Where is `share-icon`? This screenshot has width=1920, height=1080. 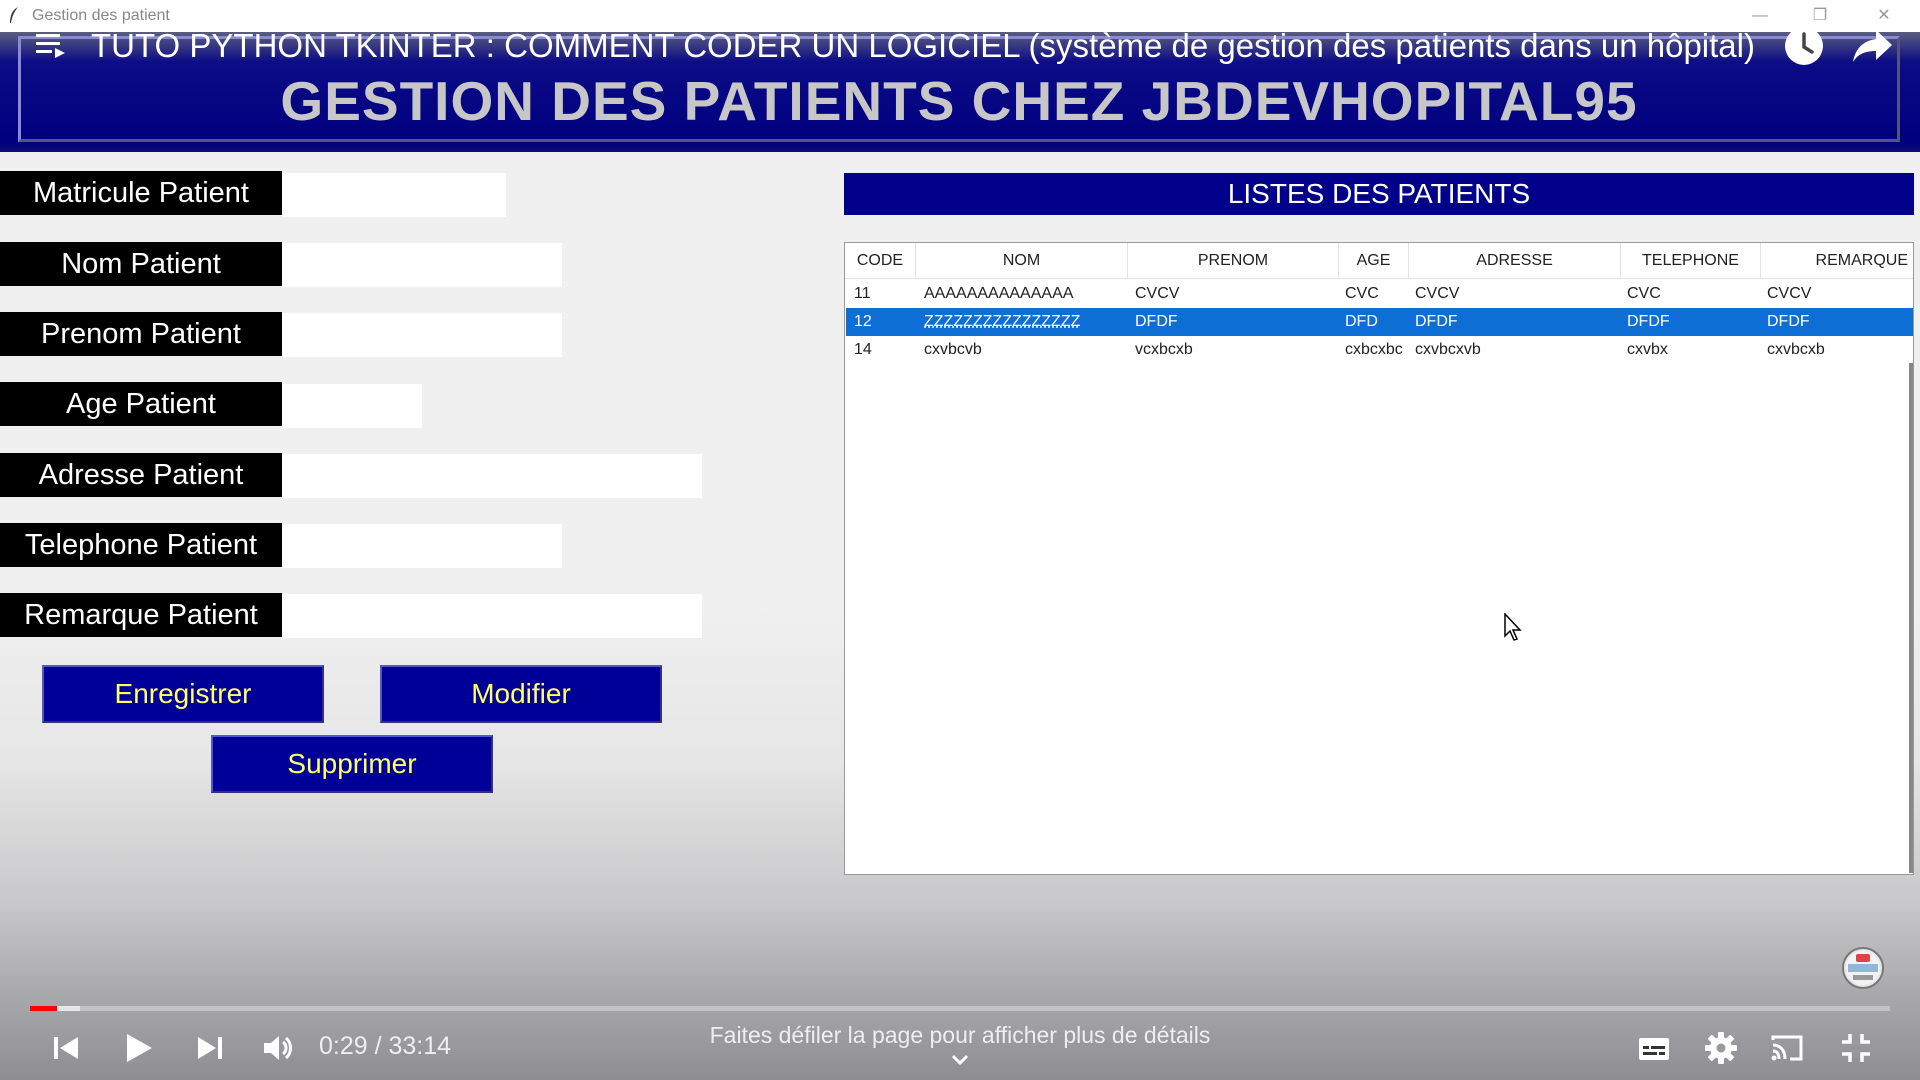
share-icon is located at coordinates (1872, 46).